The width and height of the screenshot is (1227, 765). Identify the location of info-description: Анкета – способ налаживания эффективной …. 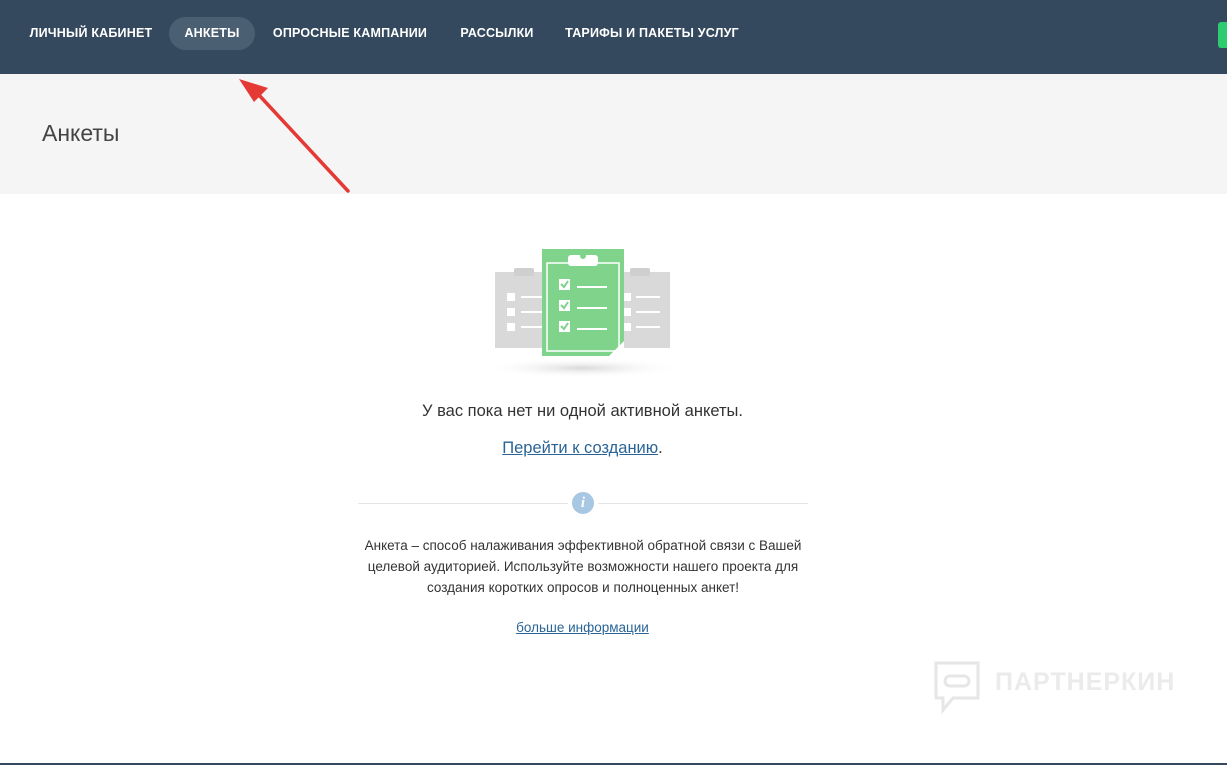
(583, 566).